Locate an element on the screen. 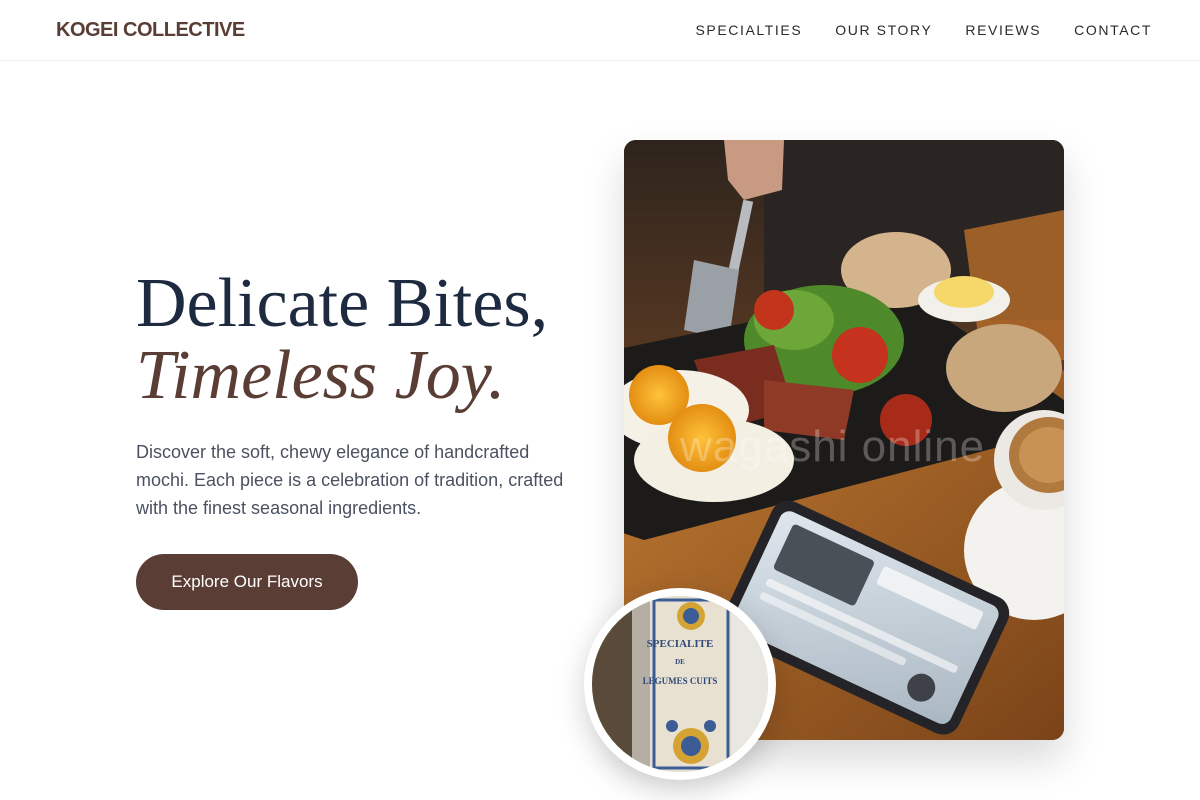 The image size is (1200, 800). sign-text-line-2: DE is located at coordinates (680, 662).